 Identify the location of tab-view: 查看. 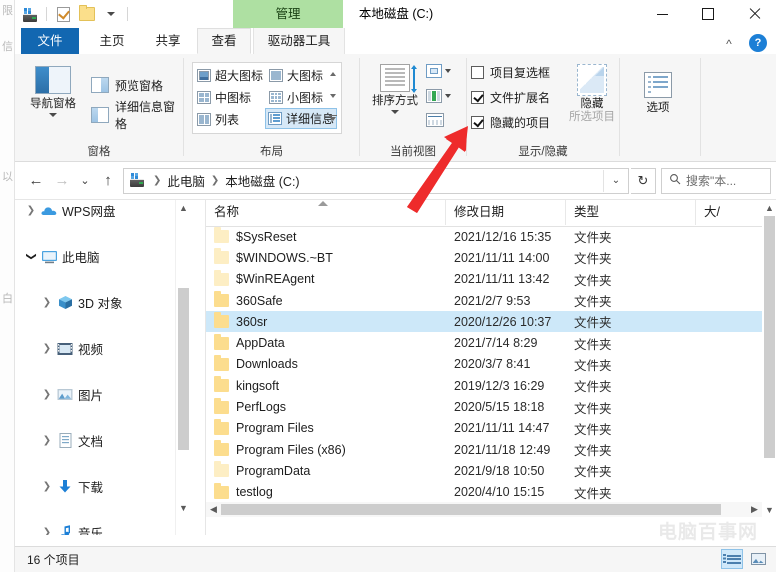
(224, 41).